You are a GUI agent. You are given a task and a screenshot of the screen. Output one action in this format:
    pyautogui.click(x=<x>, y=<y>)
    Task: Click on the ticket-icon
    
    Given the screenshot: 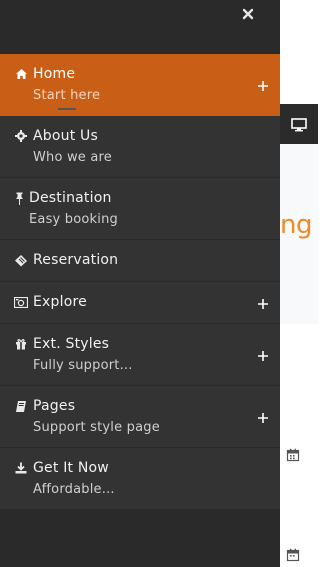 What is the action you would take?
    pyautogui.click(x=21, y=260)
    